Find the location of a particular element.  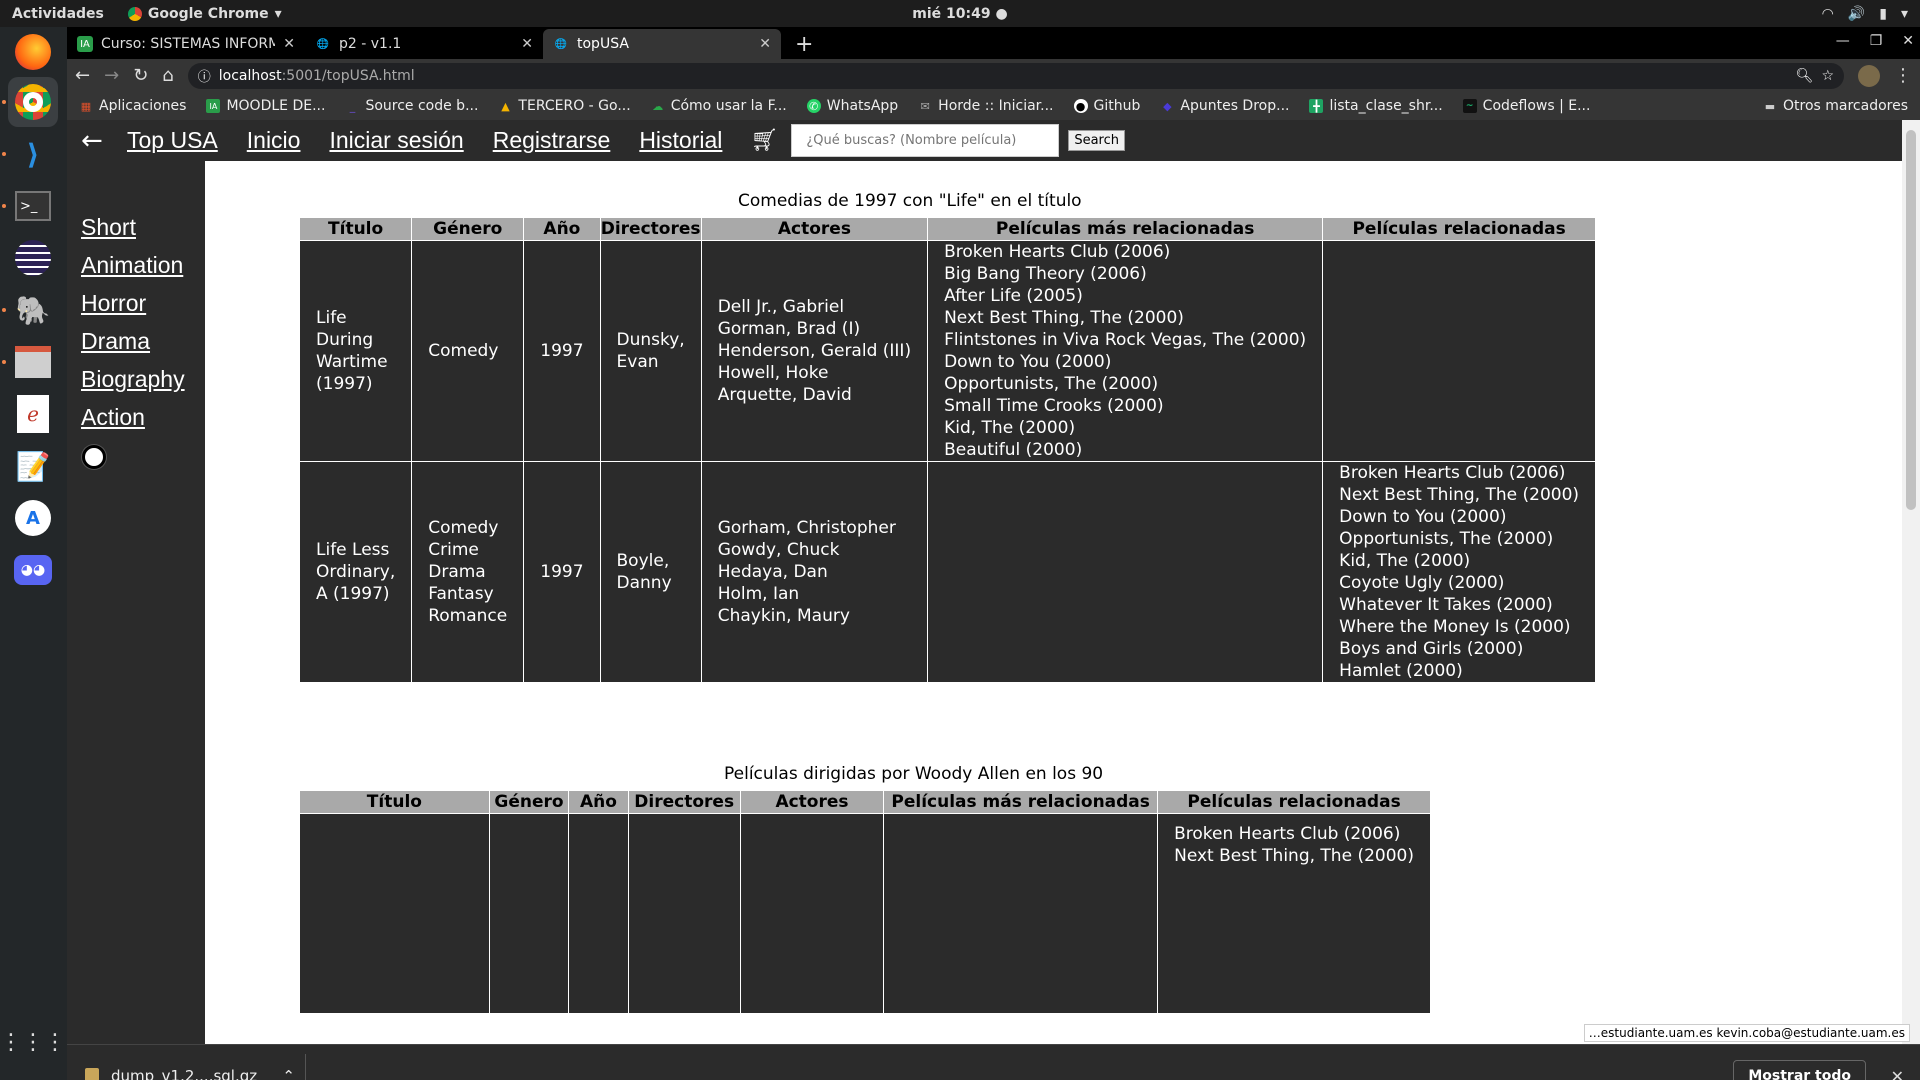

chevron-up-icon: ⌃ is located at coordinates (288, 1073).